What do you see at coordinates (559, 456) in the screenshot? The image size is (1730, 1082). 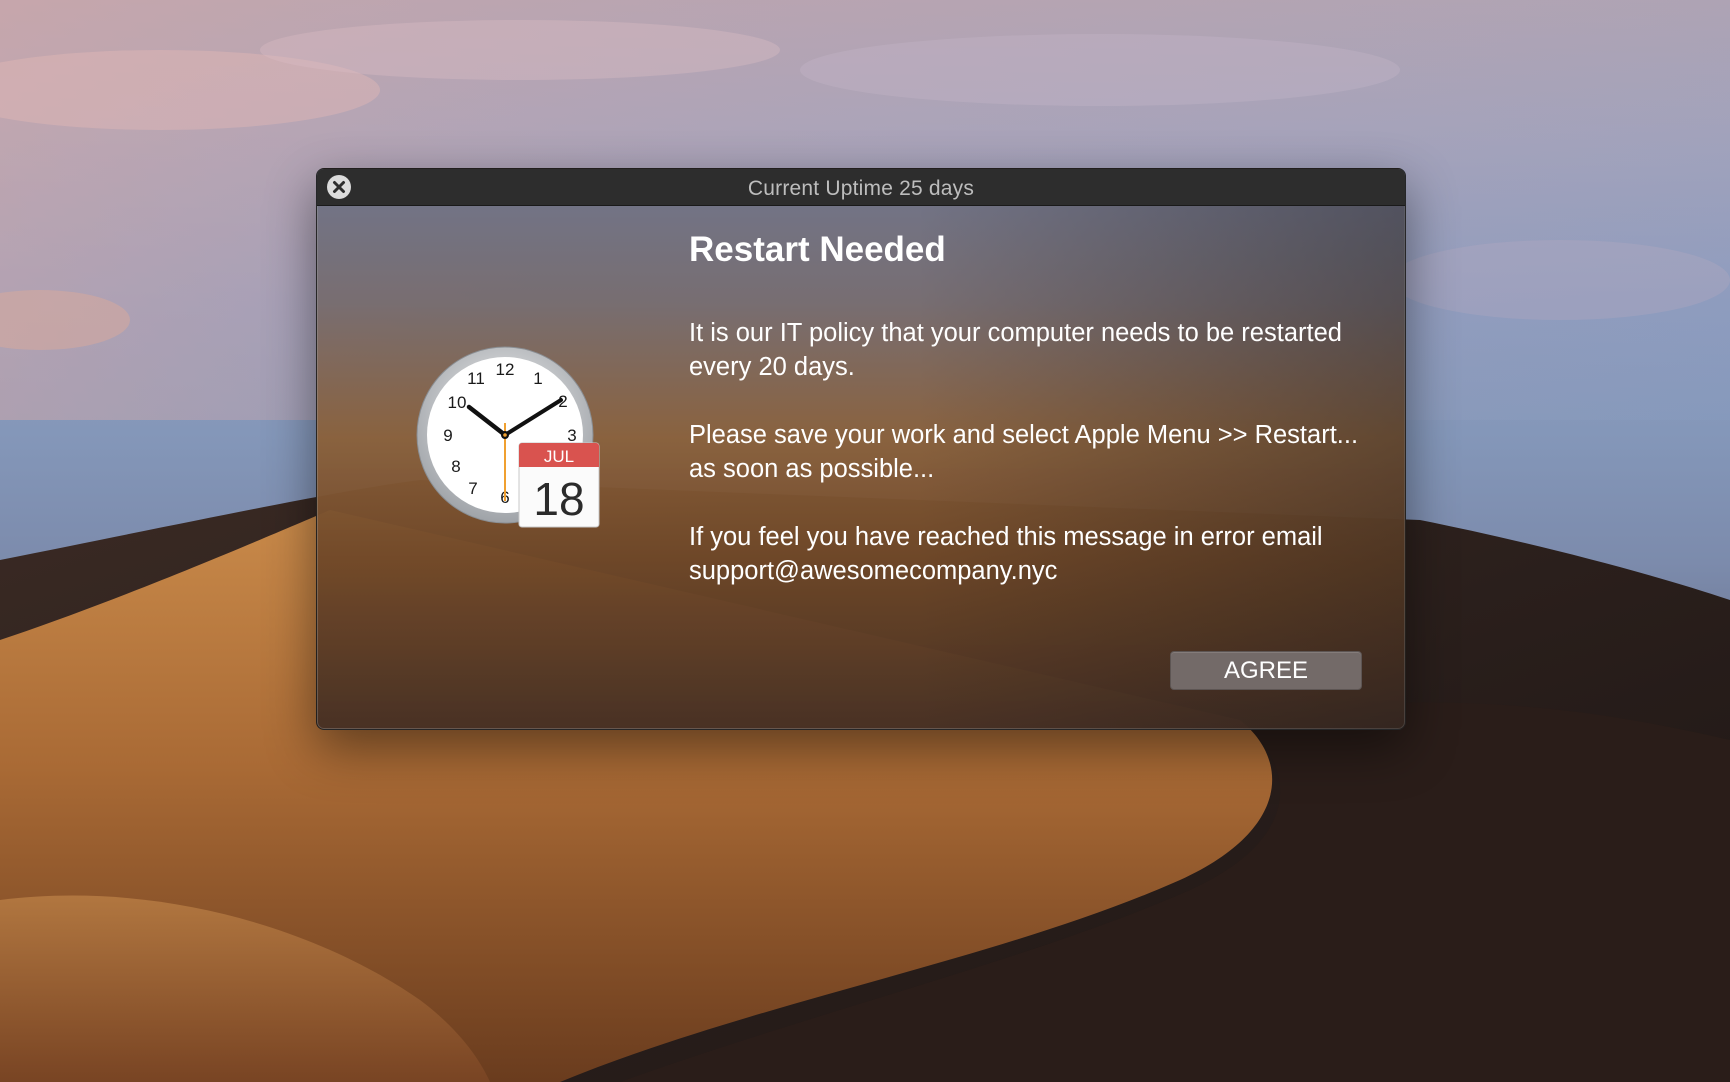 I see `calendar-month: JUL` at bounding box center [559, 456].